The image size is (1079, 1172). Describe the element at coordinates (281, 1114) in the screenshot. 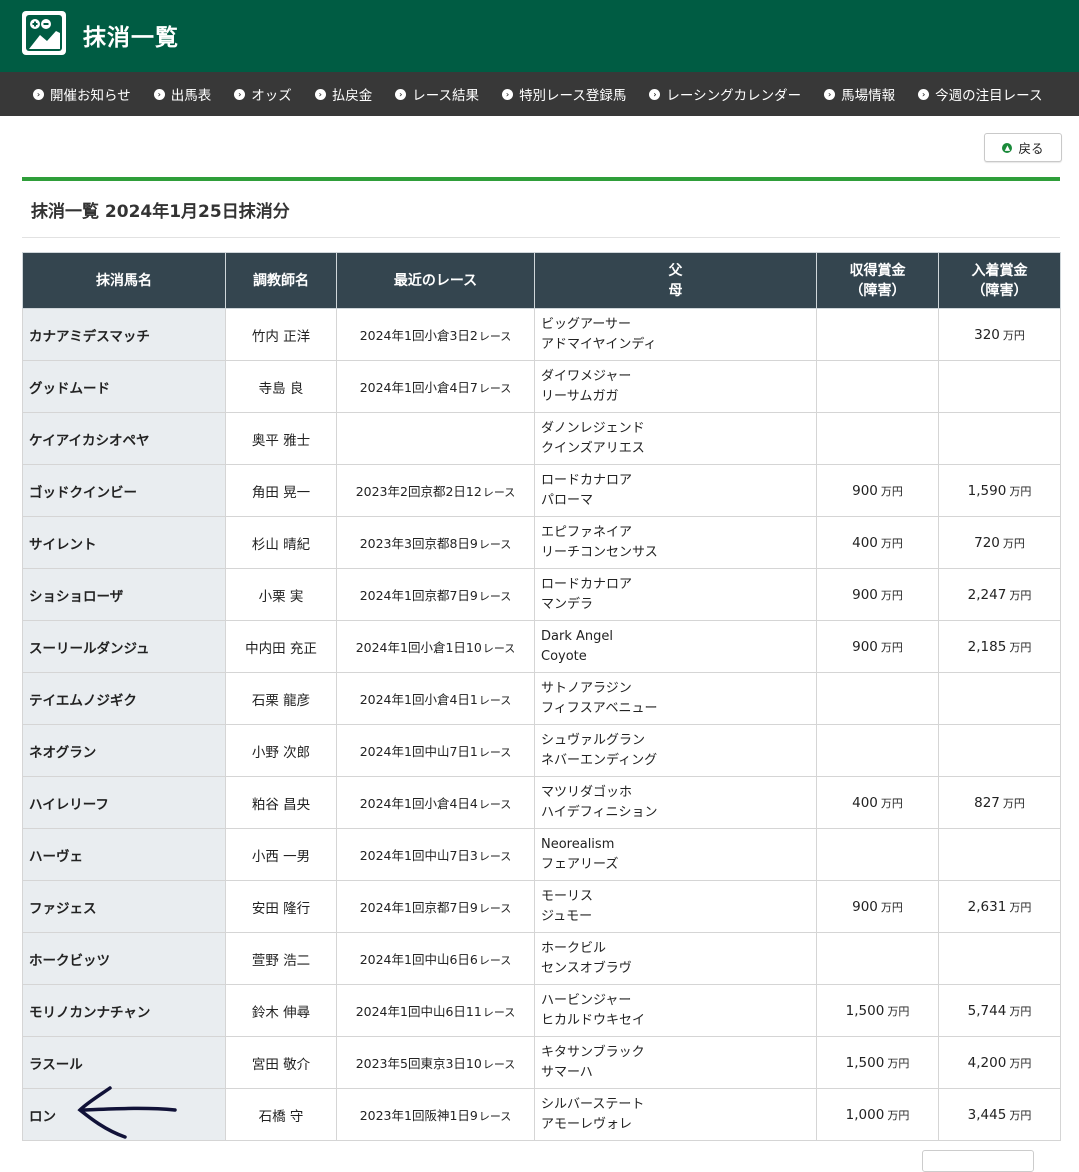

I see `trainer-name: 石橋 守` at that location.